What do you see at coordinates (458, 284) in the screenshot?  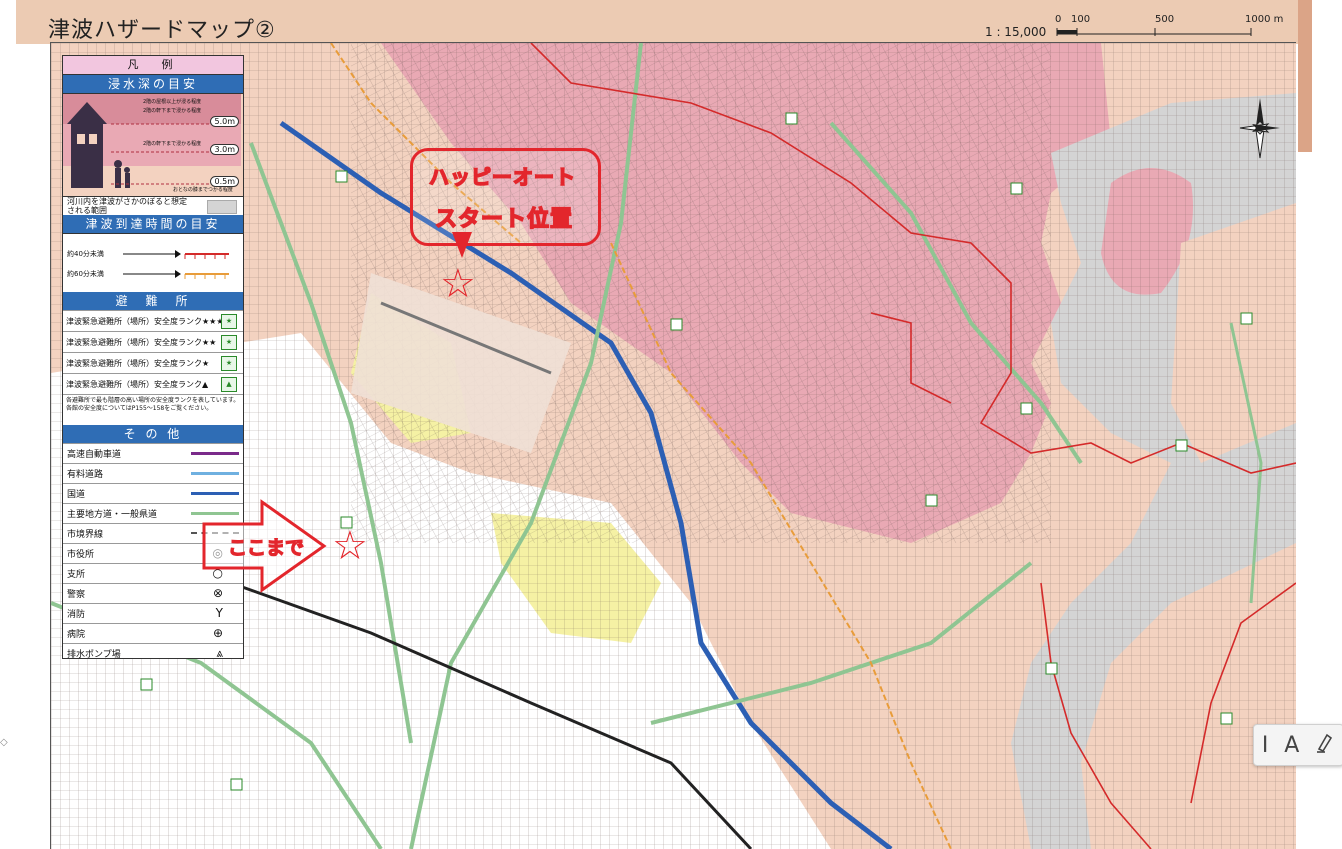 I see `start-star-icon: ☆` at bounding box center [458, 284].